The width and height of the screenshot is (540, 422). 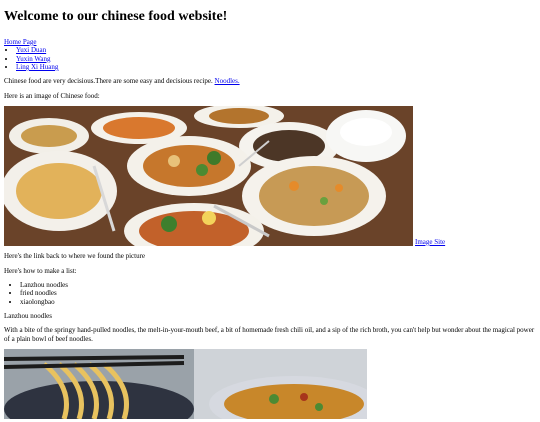 I want to click on author-item: Ling Xi Huang, so click(x=276, y=67).